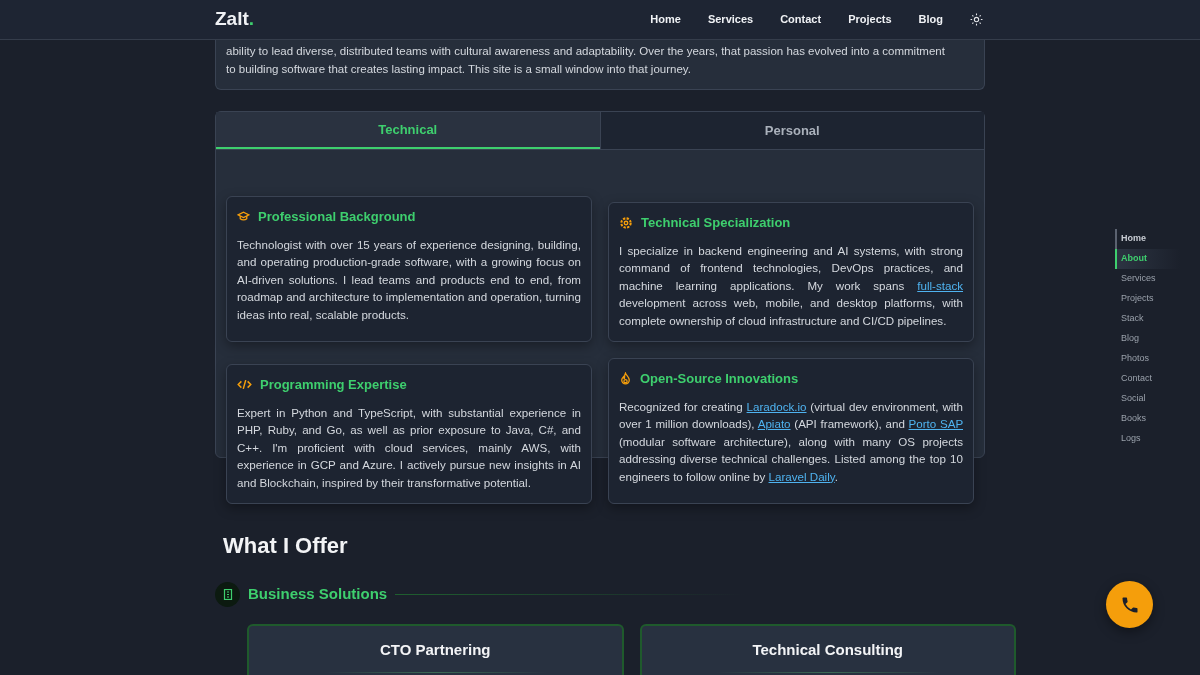 The height and width of the screenshot is (675, 1200). I want to click on text-link: Laravel Daily, so click(801, 476).